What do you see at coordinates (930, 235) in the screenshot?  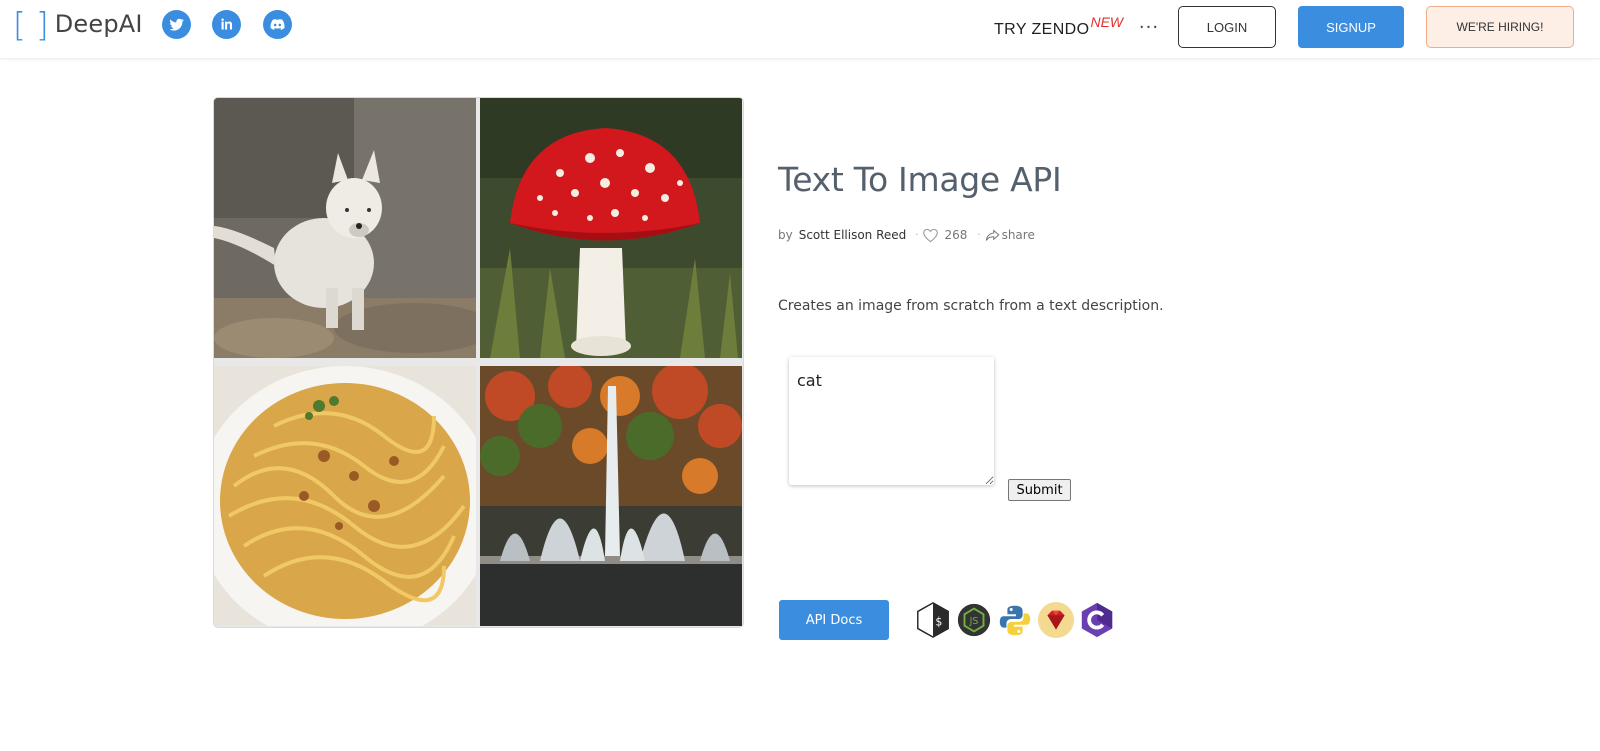 I see `heart-icon` at bounding box center [930, 235].